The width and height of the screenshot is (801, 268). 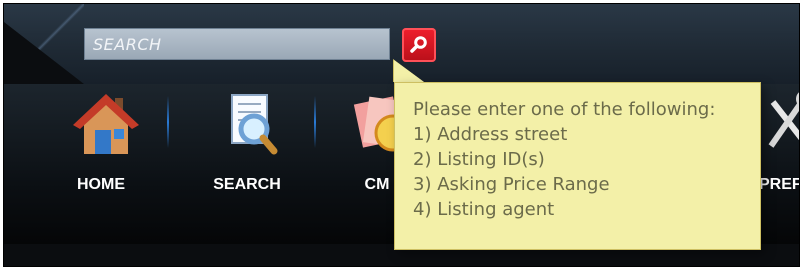 I want to click on tooltip-option-listing-id: 2) Listing ID(s), so click(x=479, y=159).